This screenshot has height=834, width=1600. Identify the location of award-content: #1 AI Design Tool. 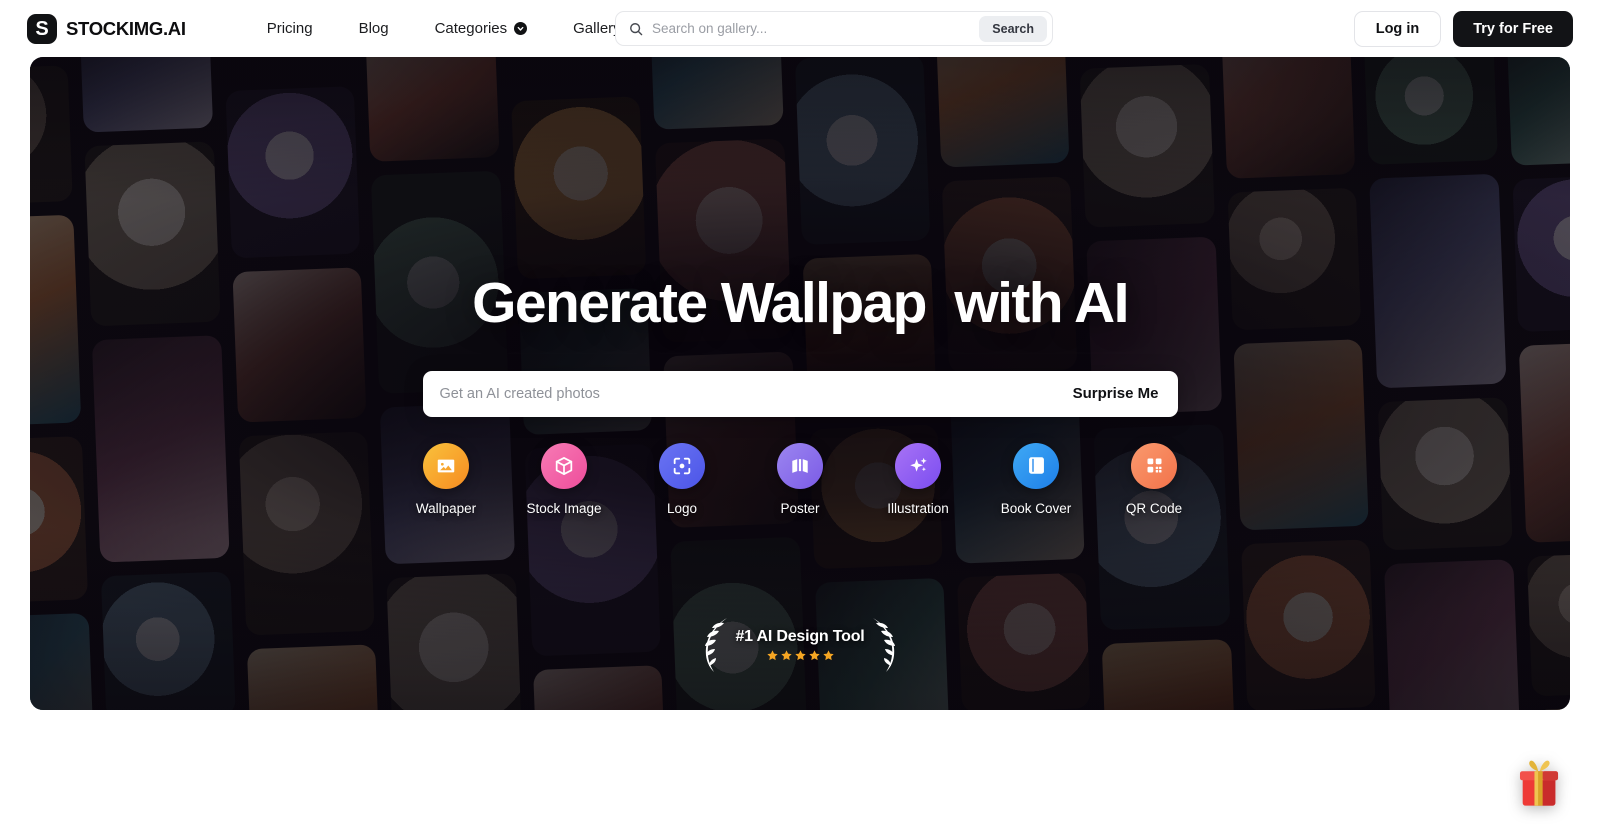
(800, 645).